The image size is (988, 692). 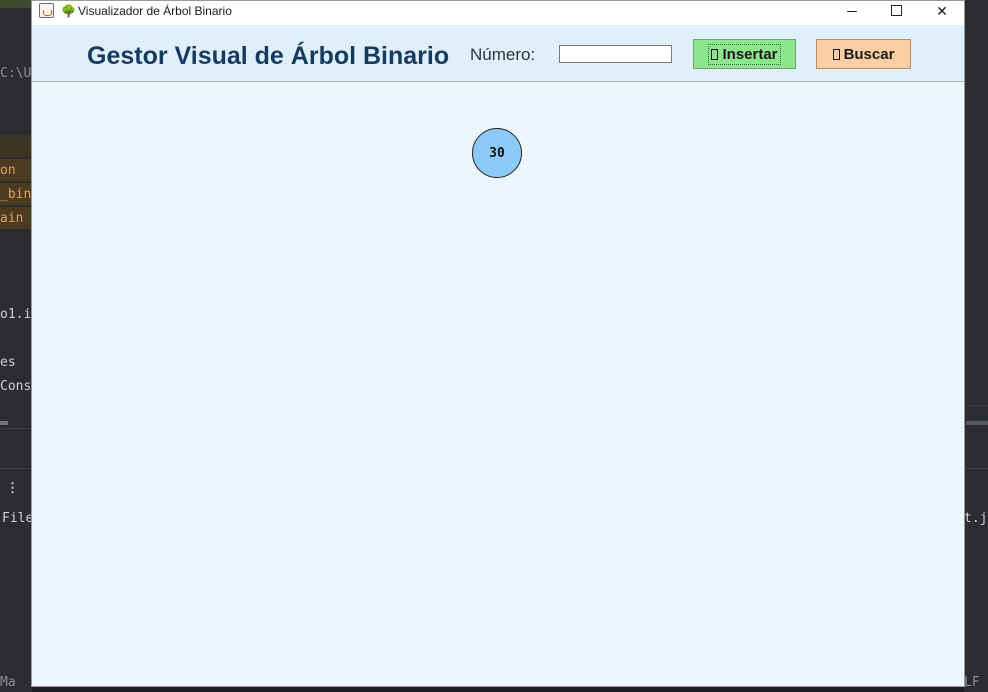 What do you see at coordinates (8, 682) in the screenshot?
I see `ide-status-text: Ma` at bounding box center [8, 682].